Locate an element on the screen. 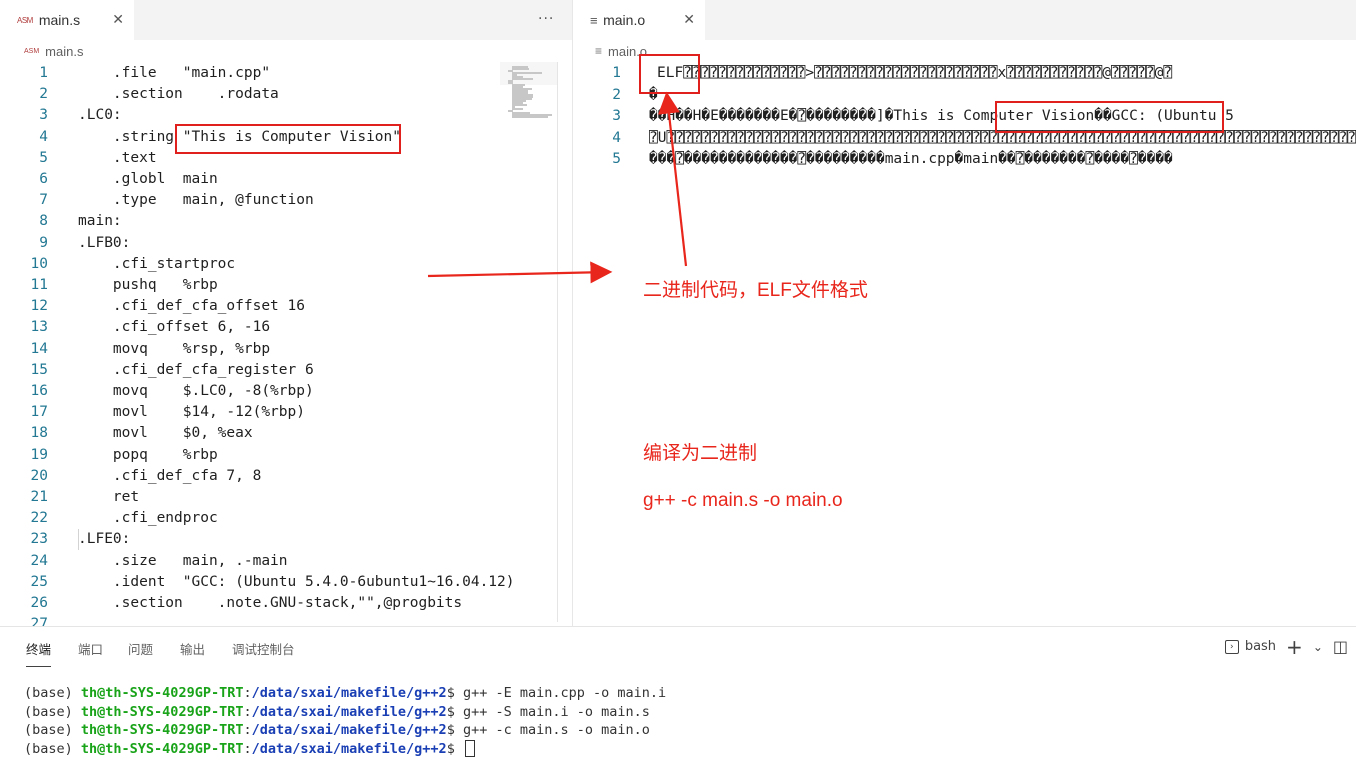 This screenshot has height=775, width=1356. arrow-to-binary is located at coordinates (520, 272).